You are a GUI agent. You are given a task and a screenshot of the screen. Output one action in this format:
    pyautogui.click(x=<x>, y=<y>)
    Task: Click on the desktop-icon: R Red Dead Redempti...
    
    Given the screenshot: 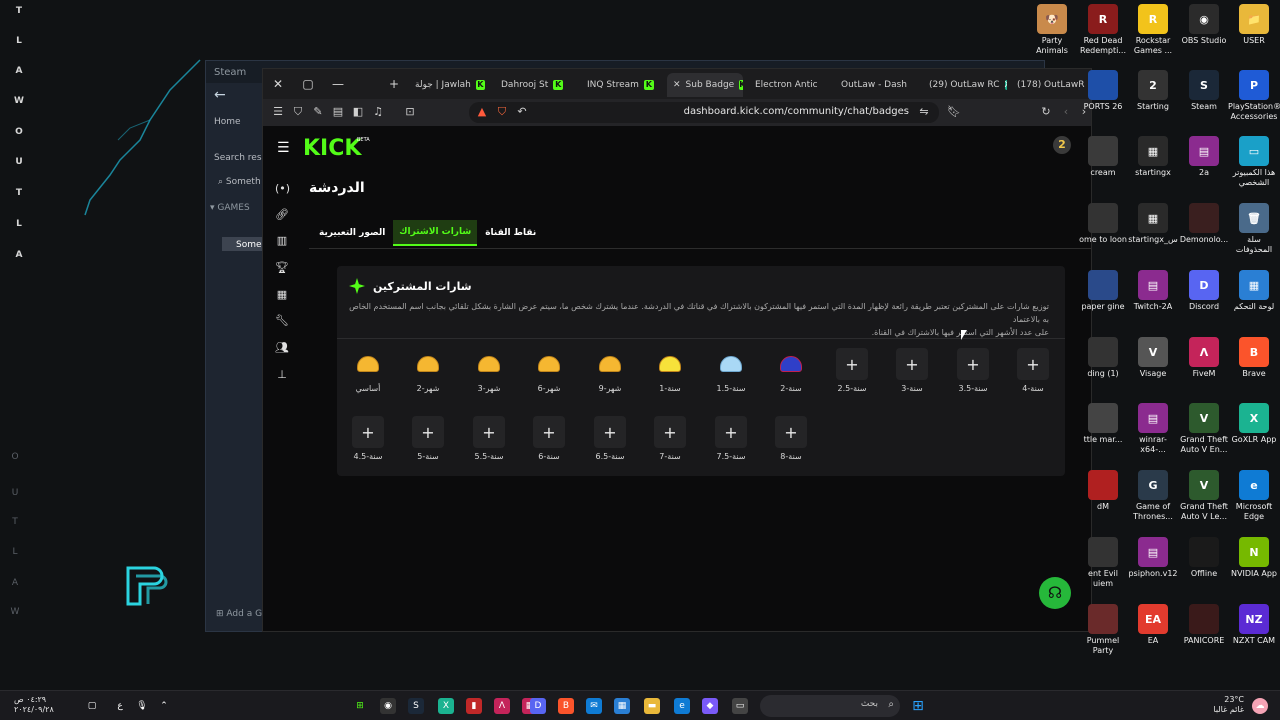 What is the action you would take?
    pyautogui.click(x=1103, y=30)
    